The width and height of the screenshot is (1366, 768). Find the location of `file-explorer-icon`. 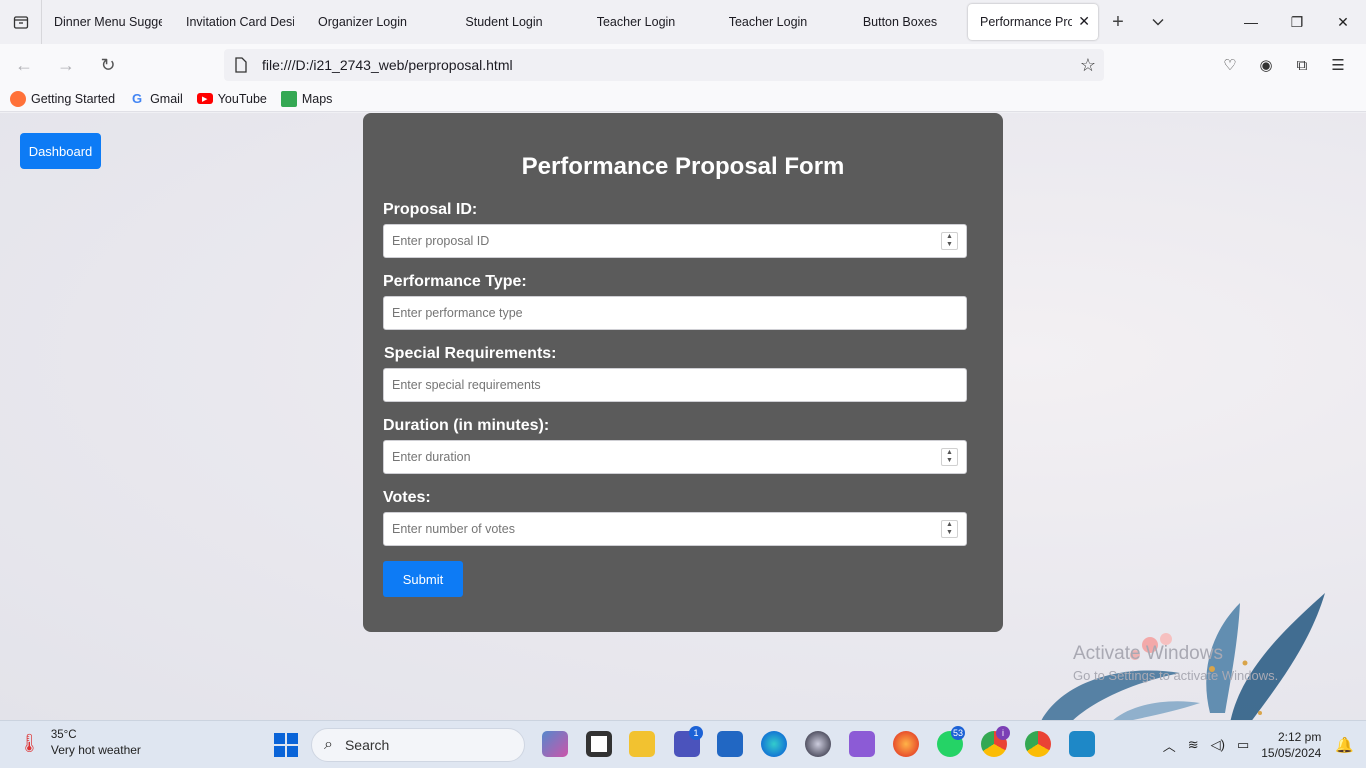

file-explorer-icon is located at coordinates (642, 744).